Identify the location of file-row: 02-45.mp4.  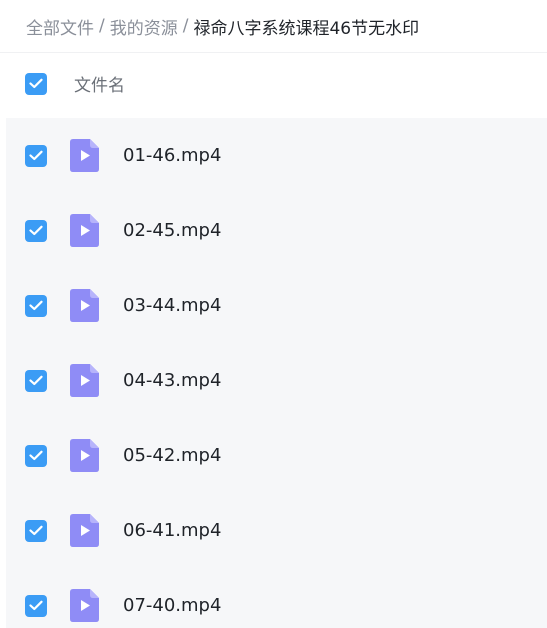
(276, 230).